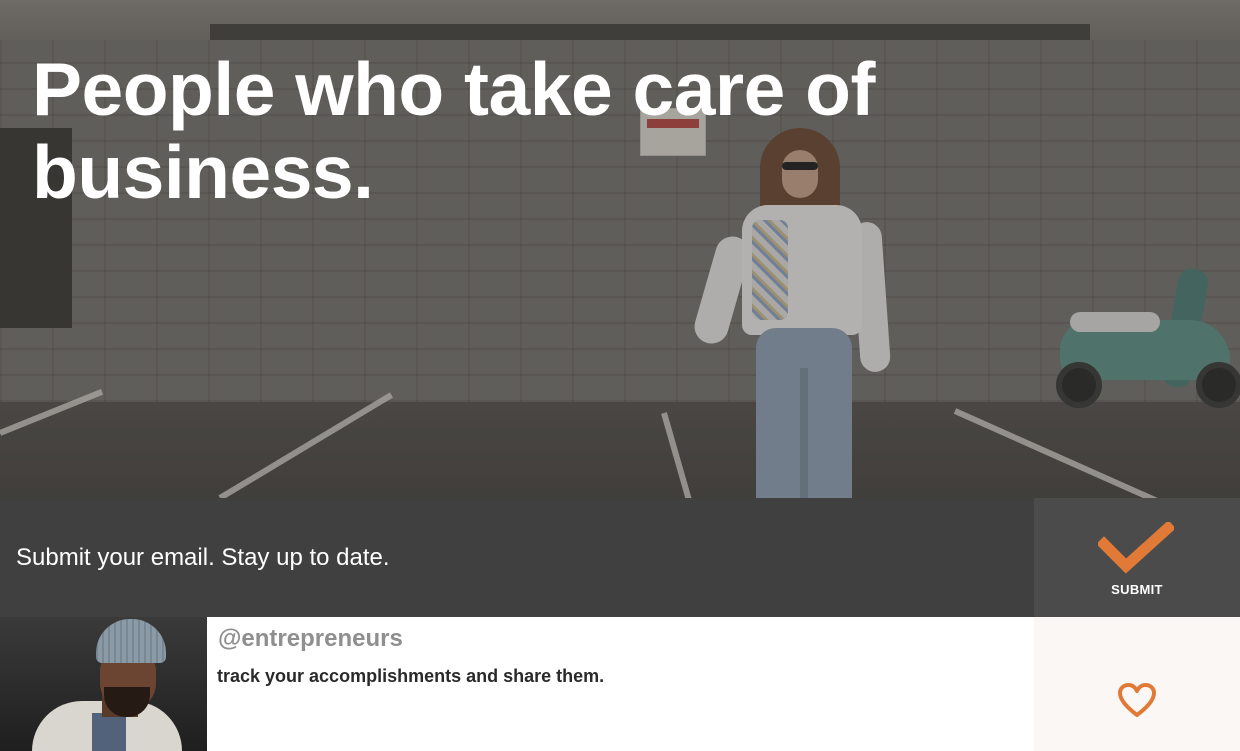 The width and height of the screenshot is (1240, 751). What do you see at coordinates (103, 684) in the screenshot?
I see `avatar` at bounding box center [103, 684].